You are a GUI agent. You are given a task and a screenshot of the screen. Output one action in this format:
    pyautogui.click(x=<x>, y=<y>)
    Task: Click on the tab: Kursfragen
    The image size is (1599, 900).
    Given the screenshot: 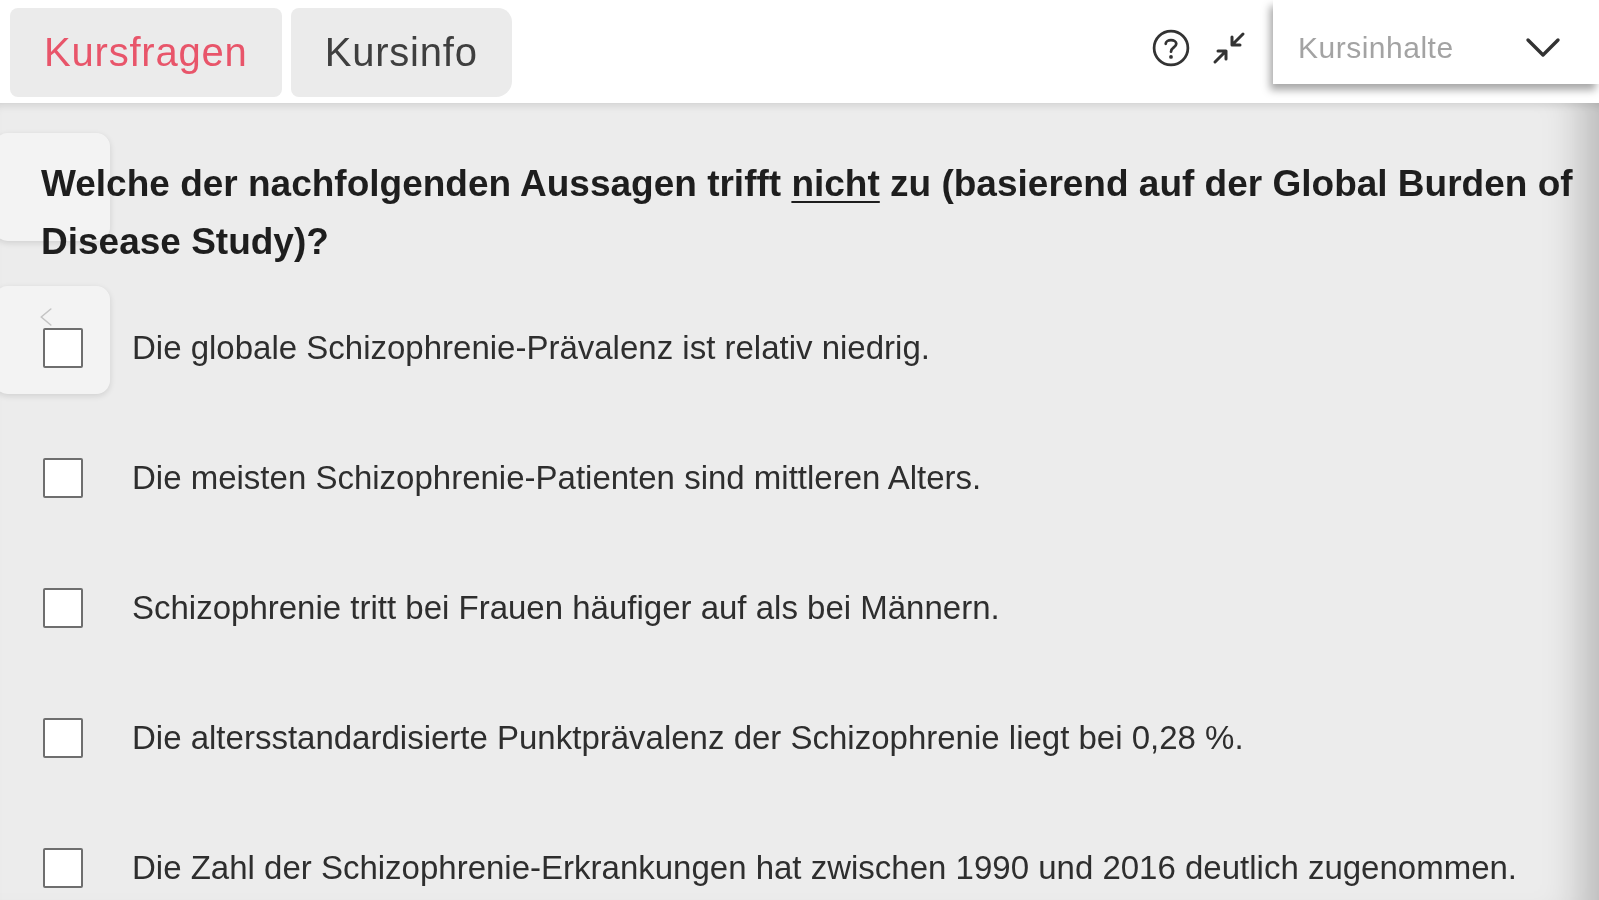 What is the action you would take?
    pyautogui.click(x=146, y=52)
    